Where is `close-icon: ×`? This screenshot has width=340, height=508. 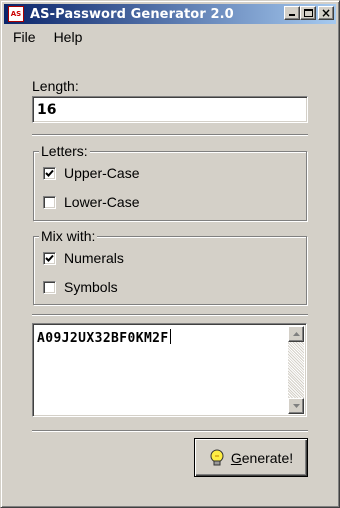 close-icon: × is located at coordinates (326, 13).